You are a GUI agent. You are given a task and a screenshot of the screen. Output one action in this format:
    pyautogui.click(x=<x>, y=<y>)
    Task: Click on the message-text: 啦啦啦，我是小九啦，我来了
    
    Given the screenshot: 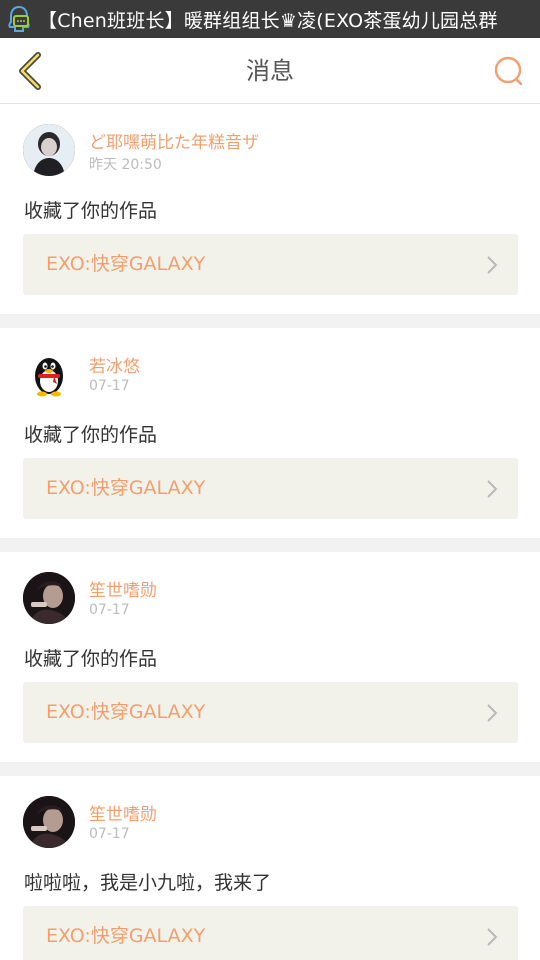 What is the action you would take?
    pyautogui.click(x=148, y=883)
    